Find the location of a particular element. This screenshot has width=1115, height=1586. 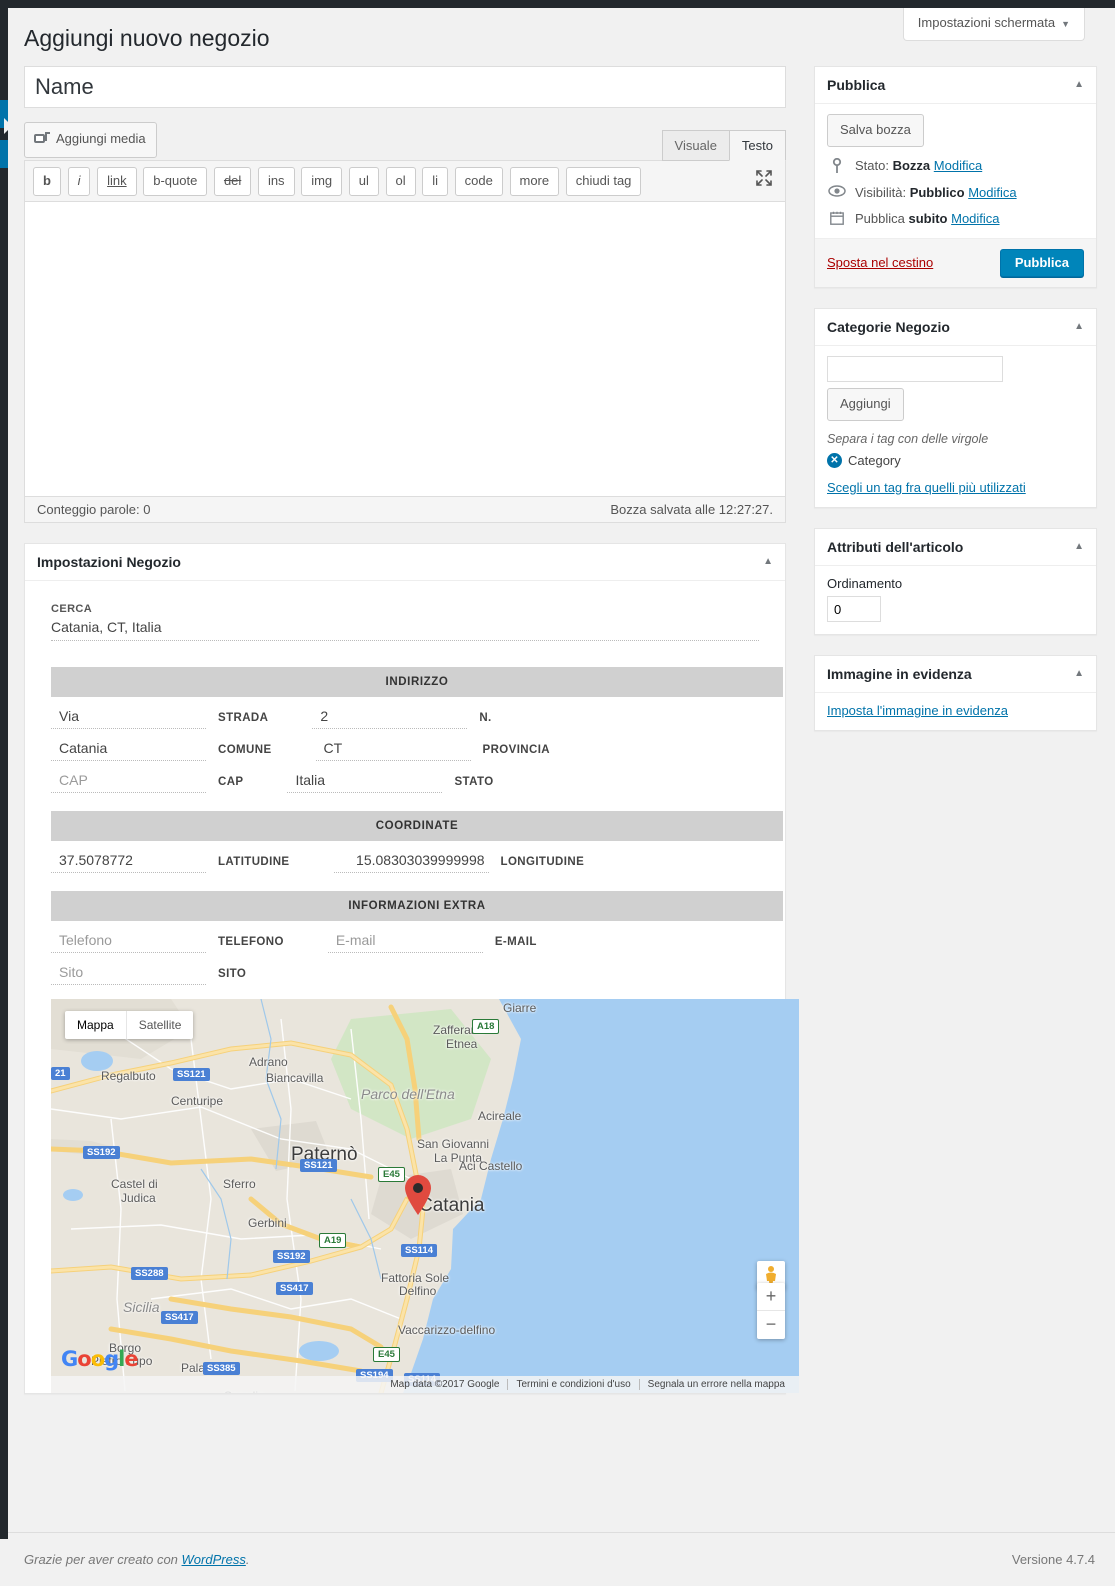

set-featured-image-link: Imposta l'immagine in evidenza is located at coordinates (917, 710).